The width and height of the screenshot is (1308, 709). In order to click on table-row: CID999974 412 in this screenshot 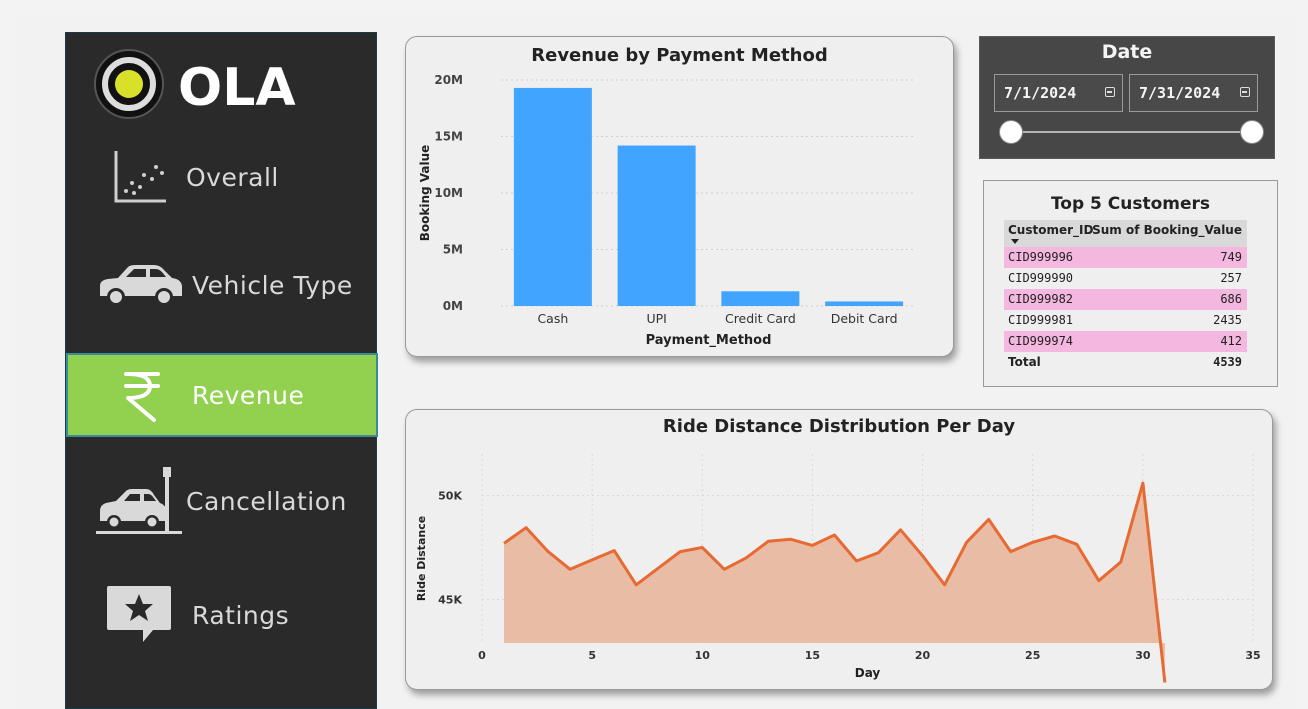, I will do `click(1125, 341)`.